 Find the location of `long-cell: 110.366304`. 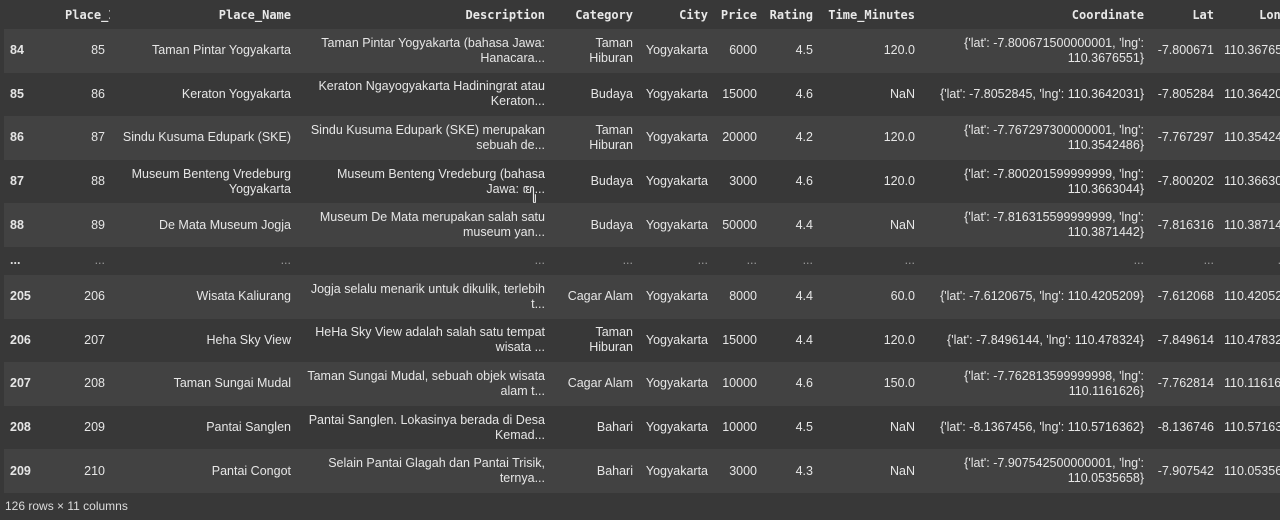

long-cell: 110.366304 is located at coordinates (1252, 181).